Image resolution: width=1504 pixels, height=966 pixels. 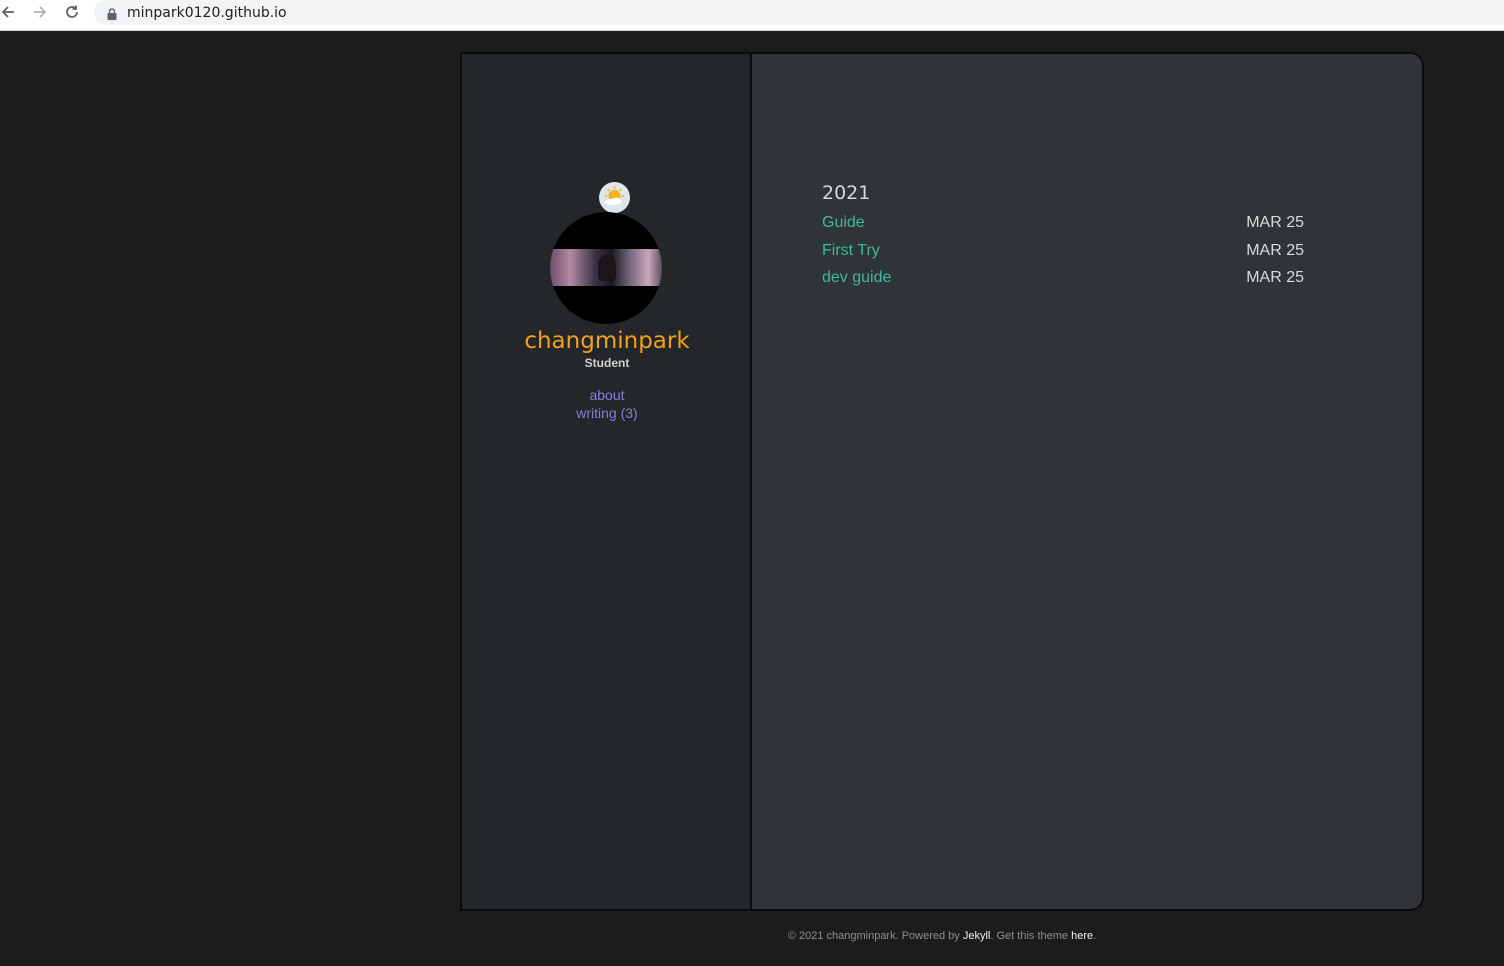 What do you see at coordinates (1063, 253) in the screenshot?
I see `list-item: First Try MAR 25` at bounding box center [1063, 253].